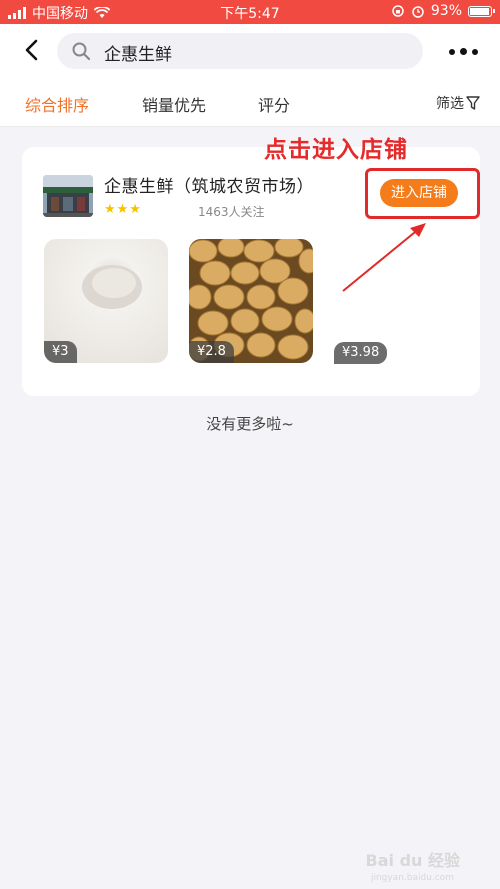  Describe the element at coordinates (240, 51) in the screenshot. I see `search-input: 企惠生鲜` at that location.